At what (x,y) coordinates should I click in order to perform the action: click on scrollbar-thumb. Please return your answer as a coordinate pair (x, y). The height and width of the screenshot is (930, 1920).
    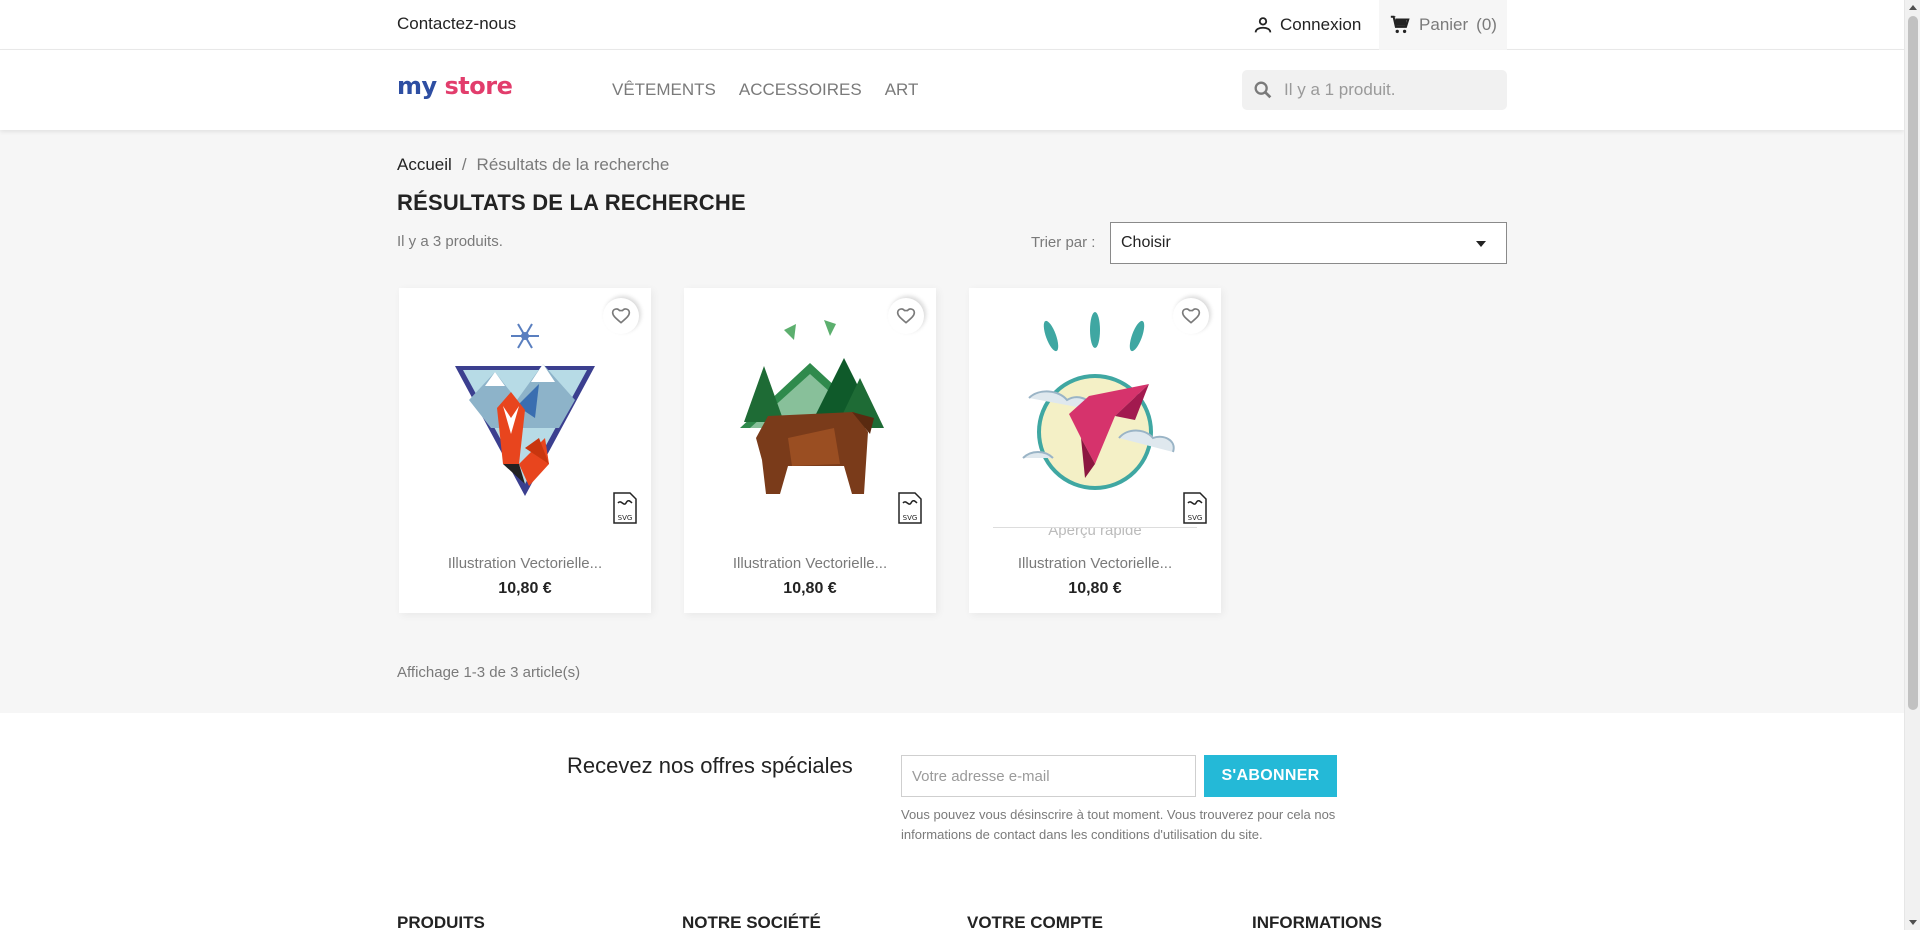
    Looking at the image, I should click on (1913, 363).